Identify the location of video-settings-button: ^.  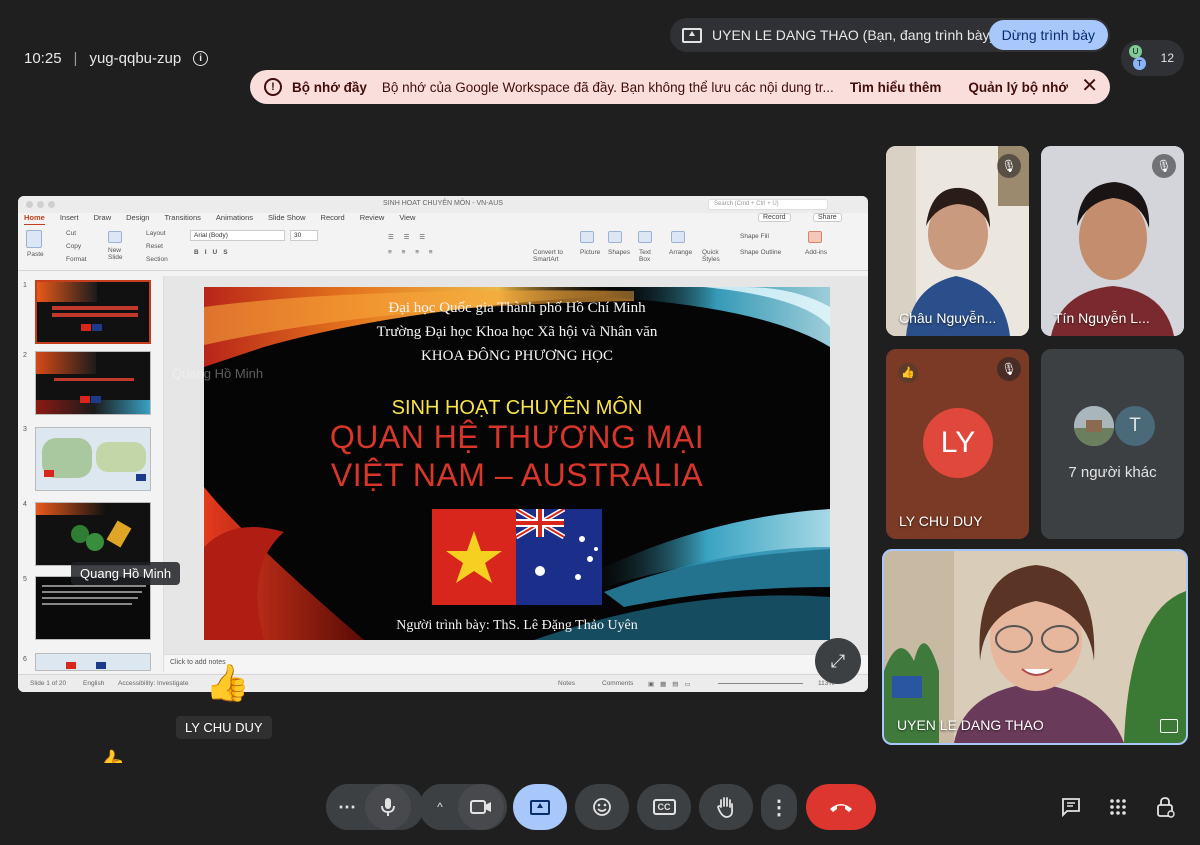
(440, 807).